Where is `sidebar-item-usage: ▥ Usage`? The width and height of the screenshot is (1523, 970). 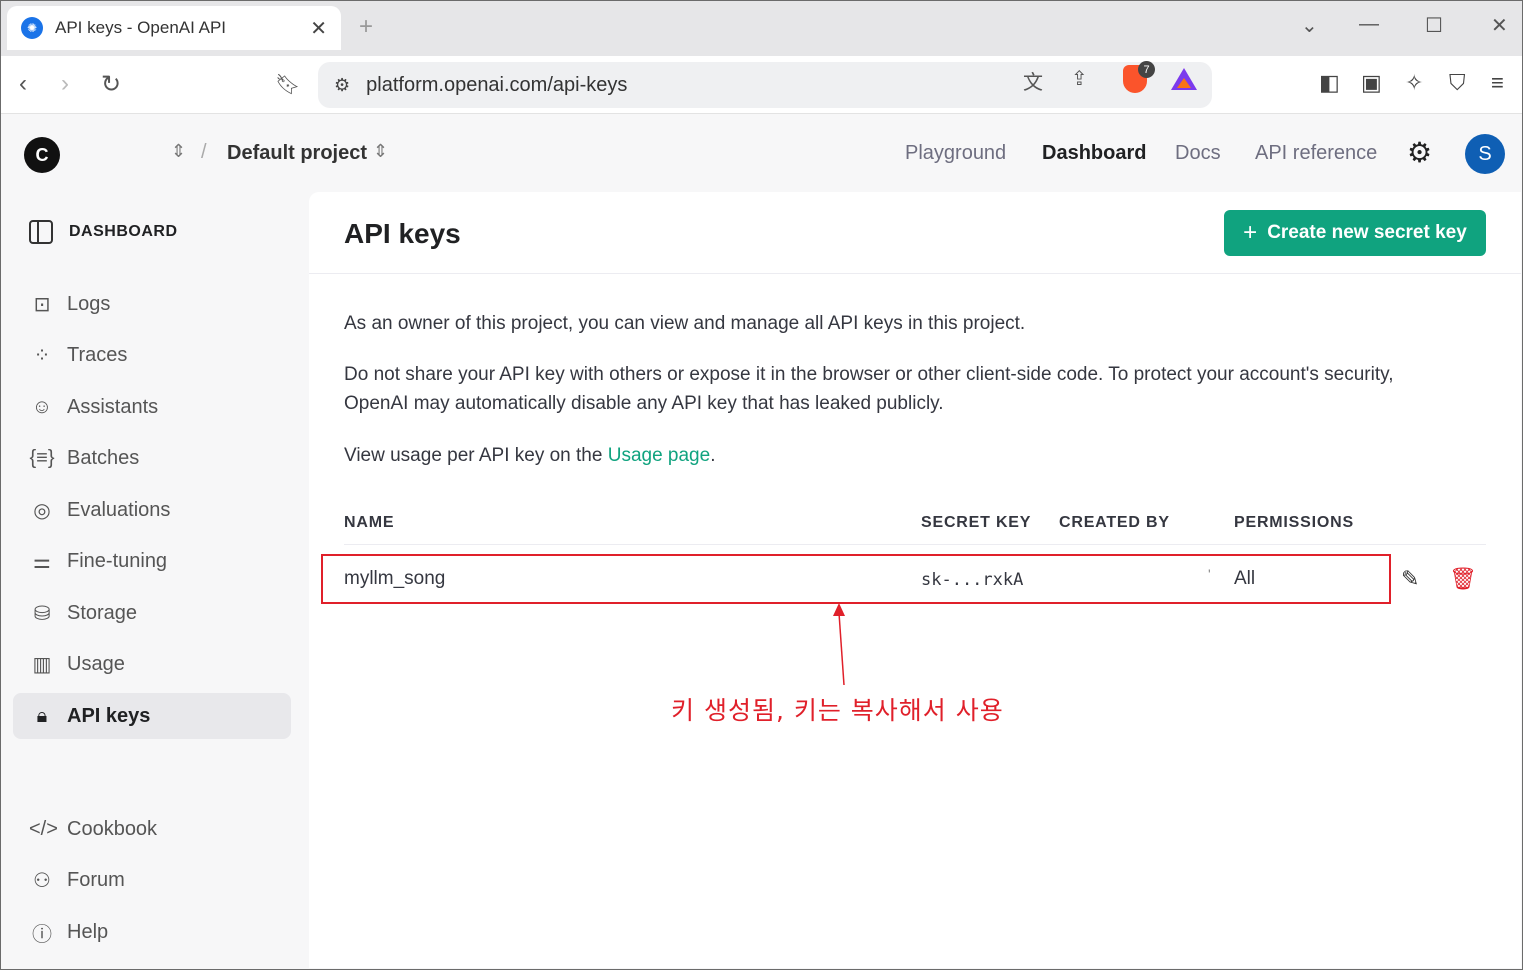
sidebar-item-usage: ▥ Usage is located at coordinates (152, 664).